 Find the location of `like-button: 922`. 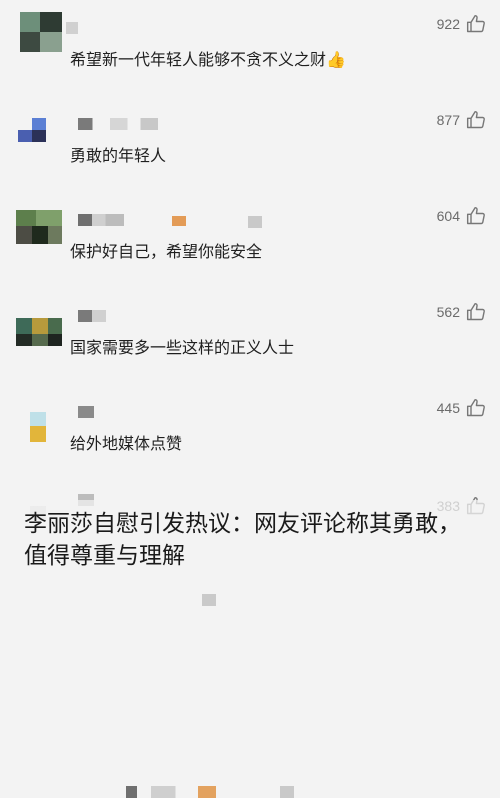

like-button: 922 is located at coordinates (461, 24).